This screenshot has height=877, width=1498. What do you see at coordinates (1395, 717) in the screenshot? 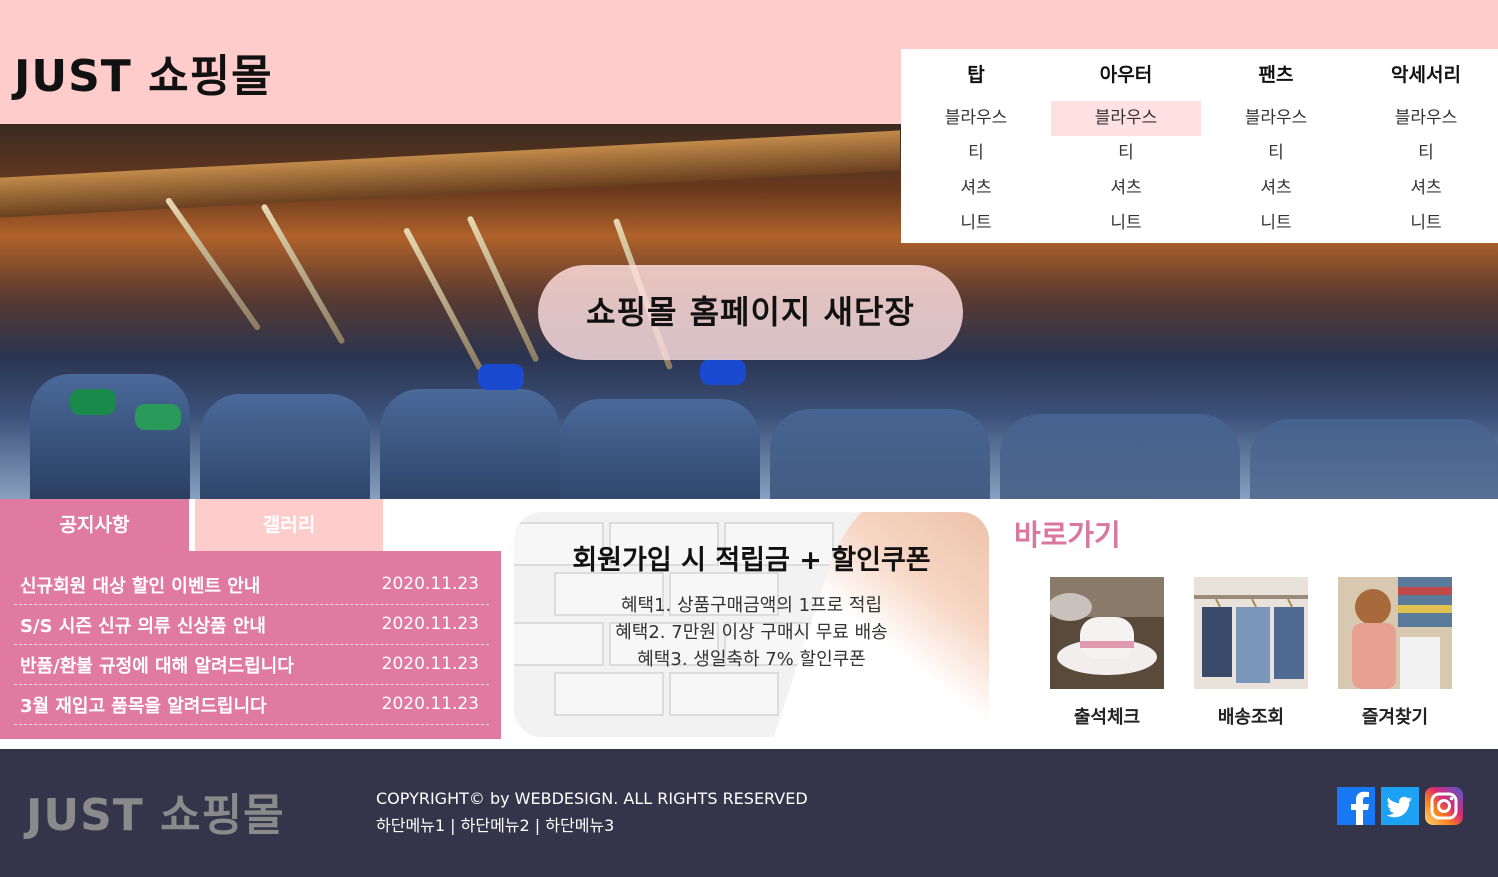
I see `shortcut-label: 즐겨찾기` at bounding box center [1395, 717].